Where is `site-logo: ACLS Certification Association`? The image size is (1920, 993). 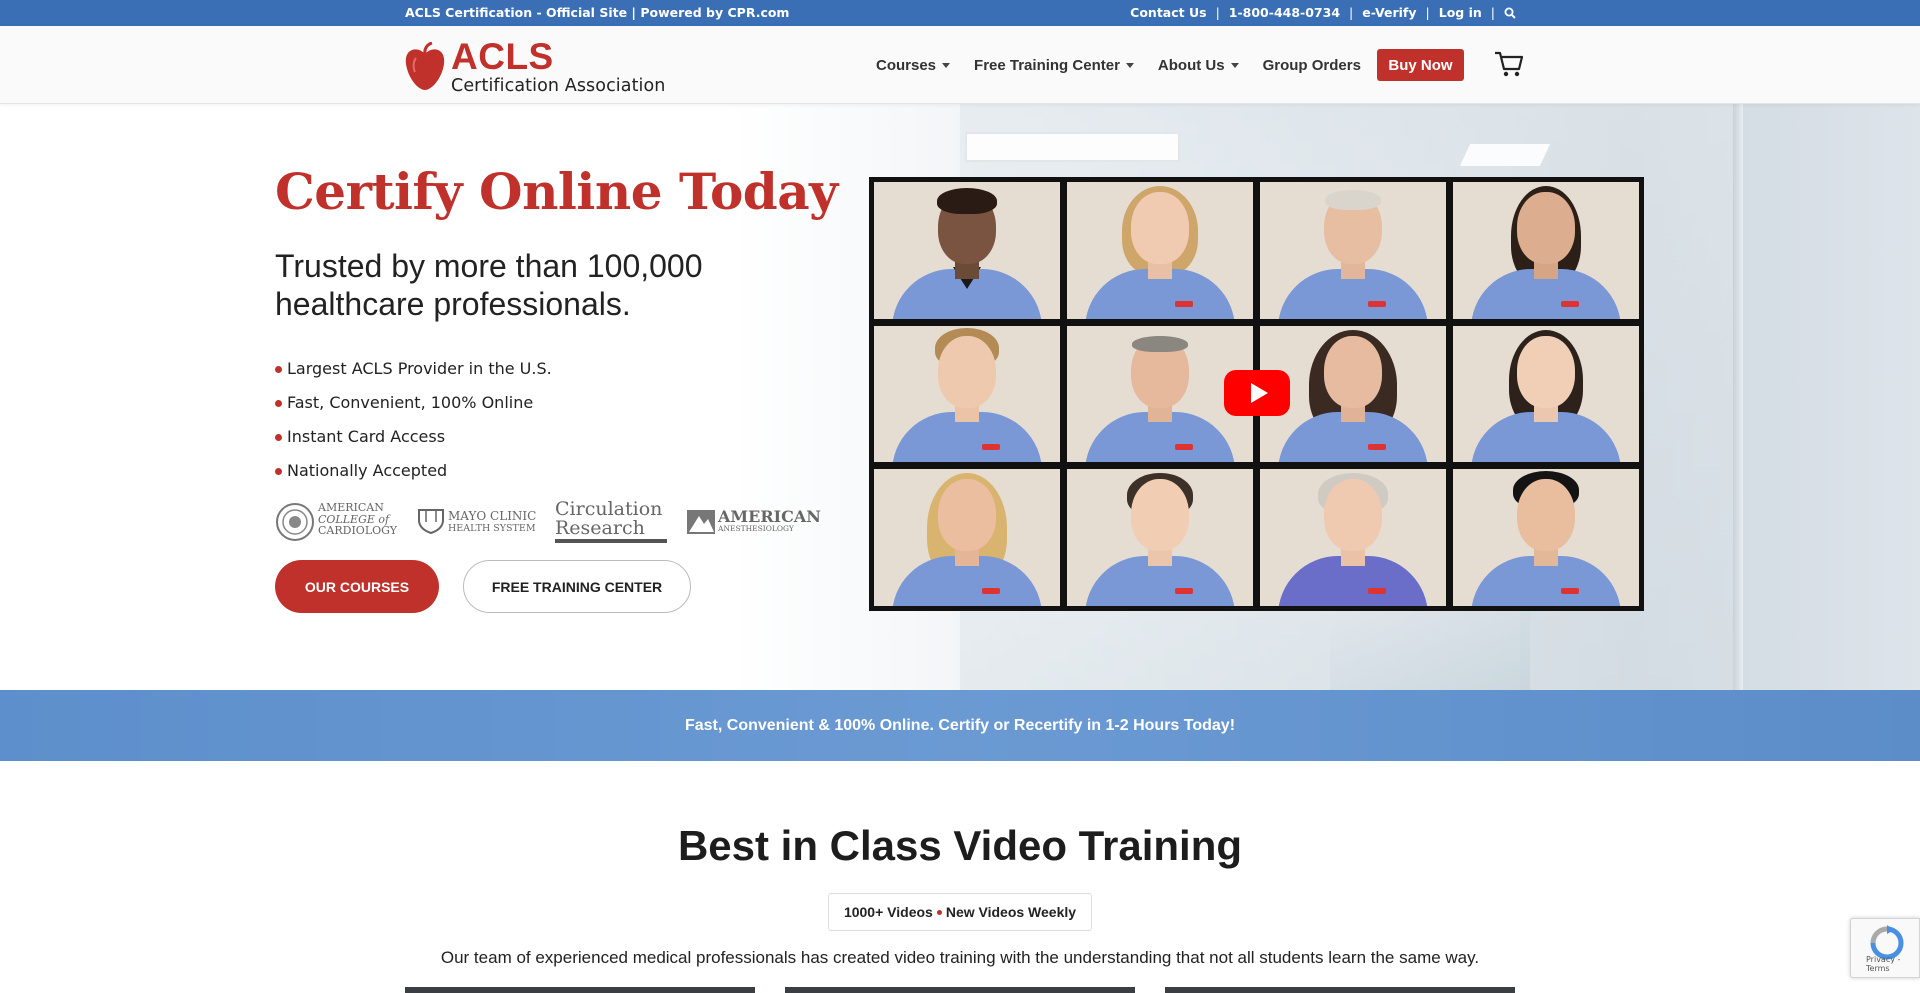 site-logo: ACLS Certification Association is located at coordinates (539, 66).